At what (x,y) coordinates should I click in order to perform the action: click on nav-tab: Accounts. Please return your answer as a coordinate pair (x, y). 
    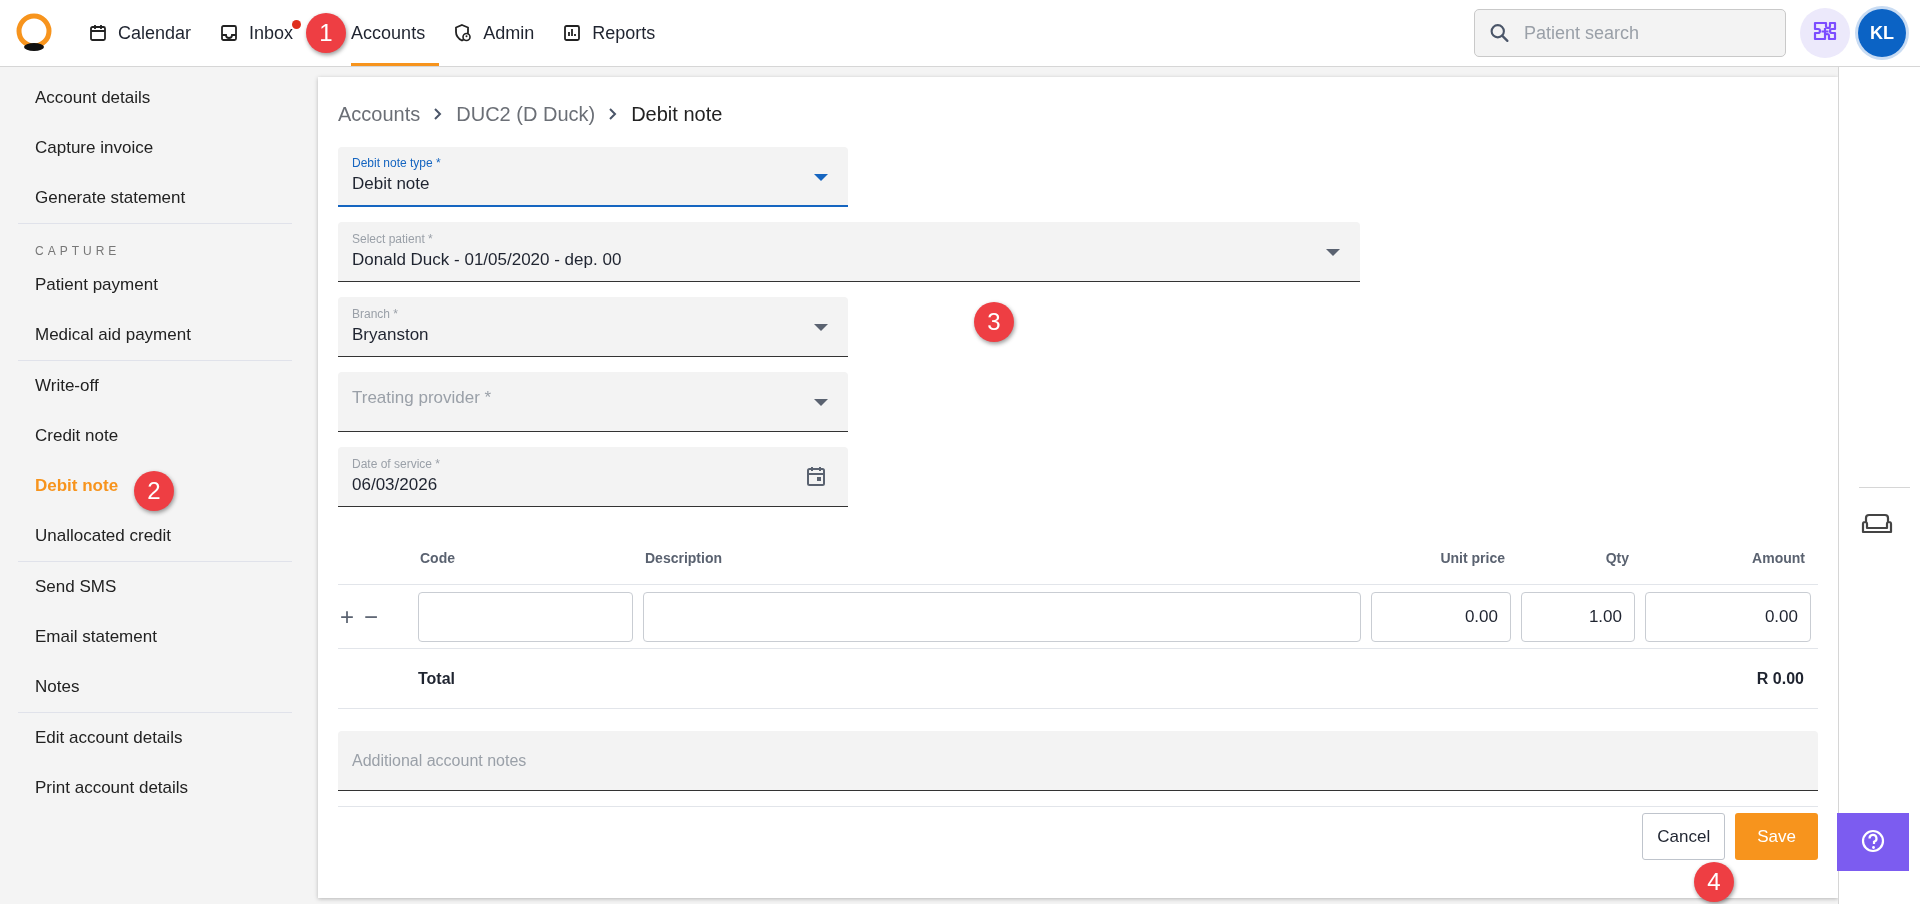
    Looking at the image, I should click on (395, 33).